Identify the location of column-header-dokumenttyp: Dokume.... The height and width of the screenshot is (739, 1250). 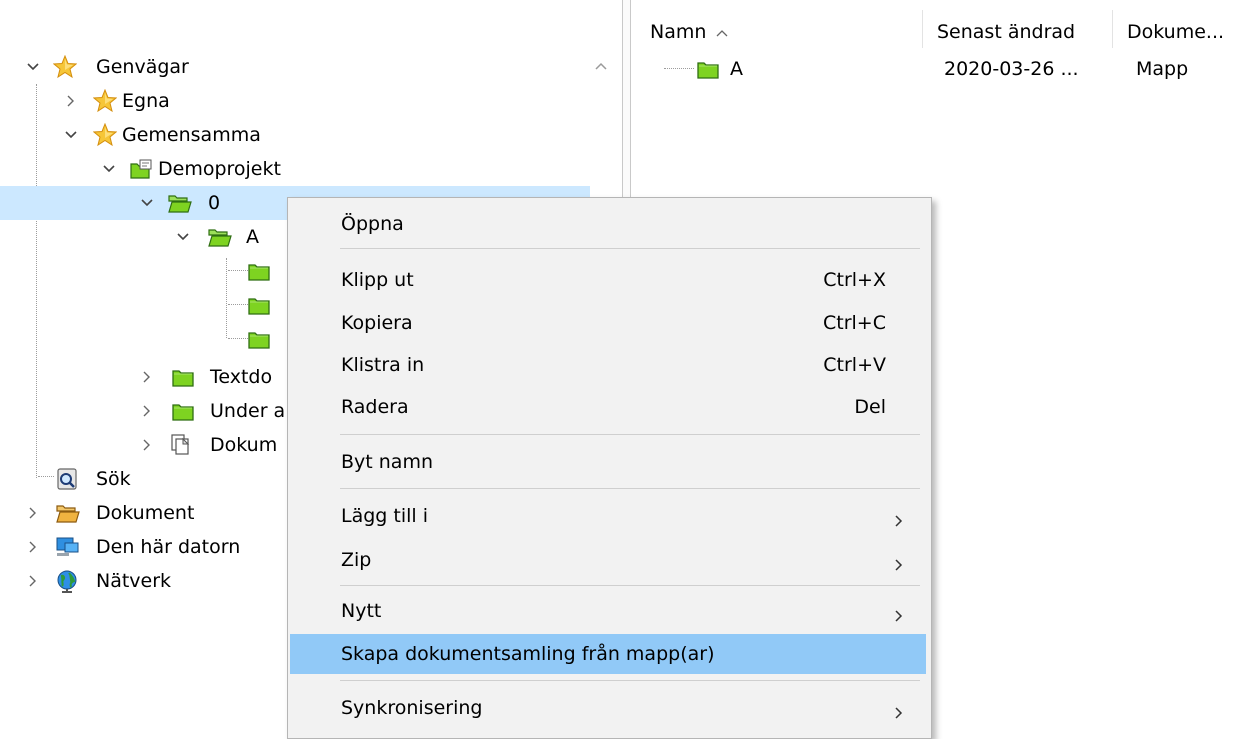
(1175, 24).